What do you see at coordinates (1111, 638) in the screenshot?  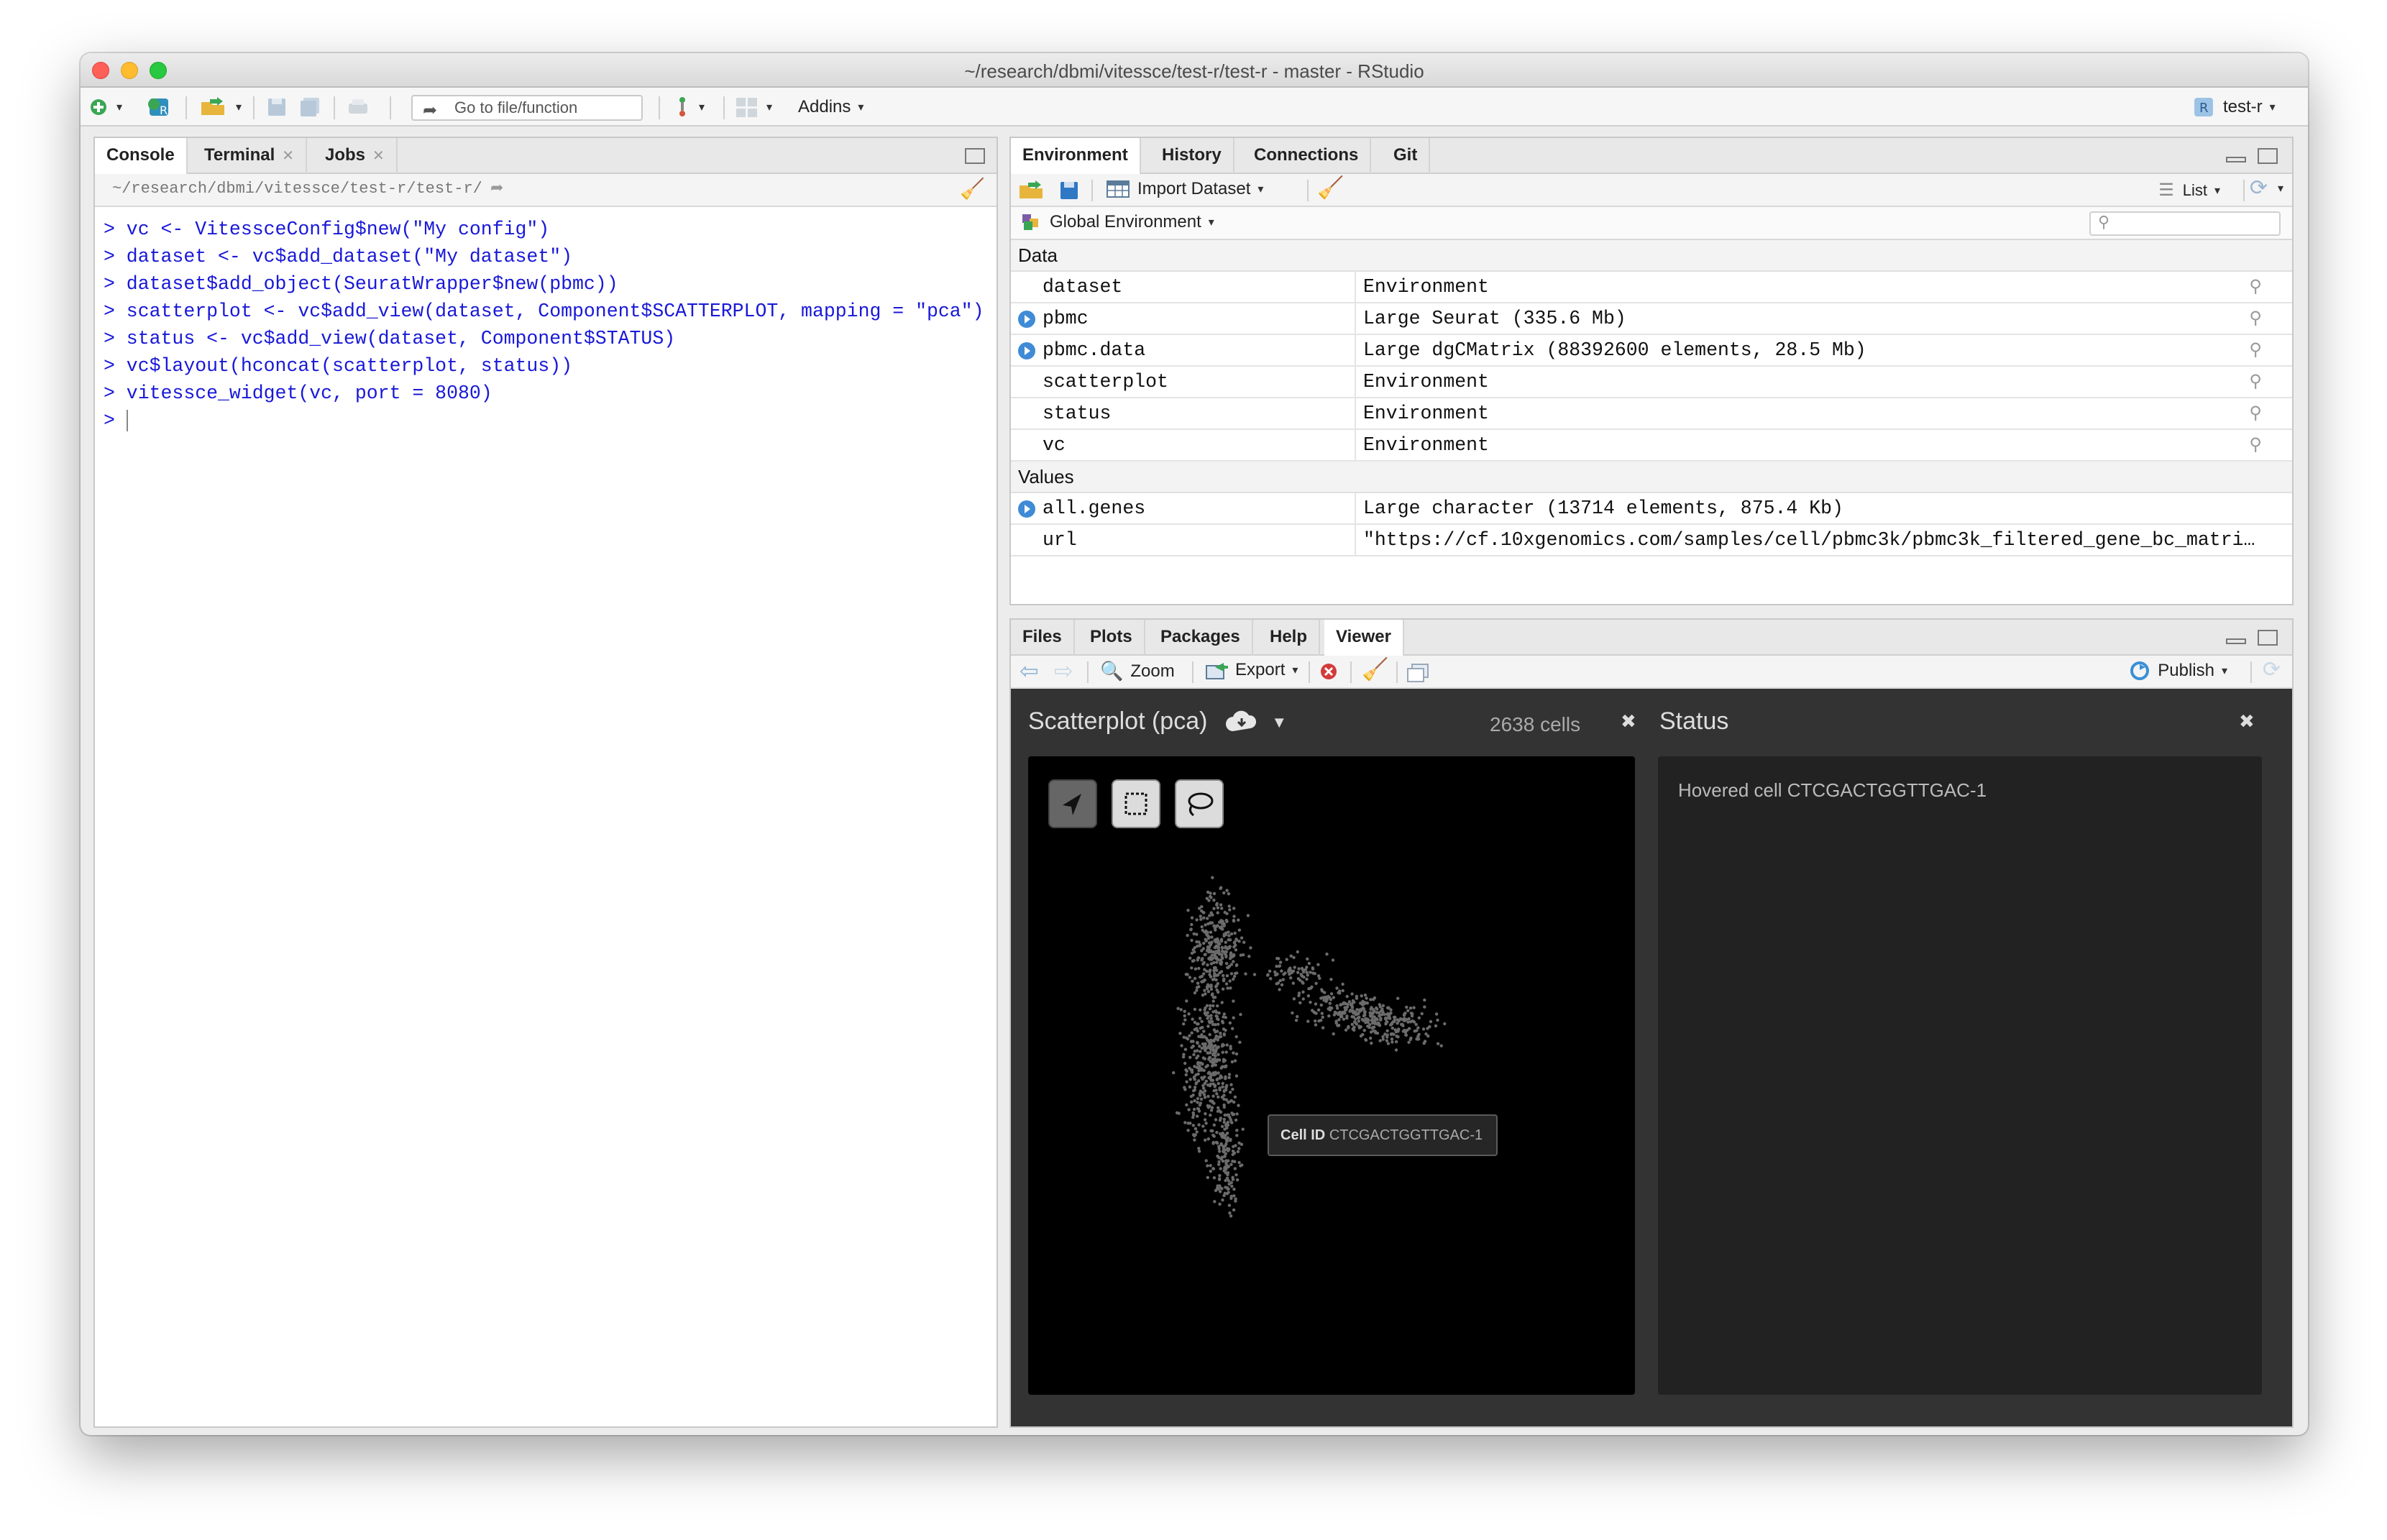 I see `tab-plots: Plots` at bounding box center [1111, 638].